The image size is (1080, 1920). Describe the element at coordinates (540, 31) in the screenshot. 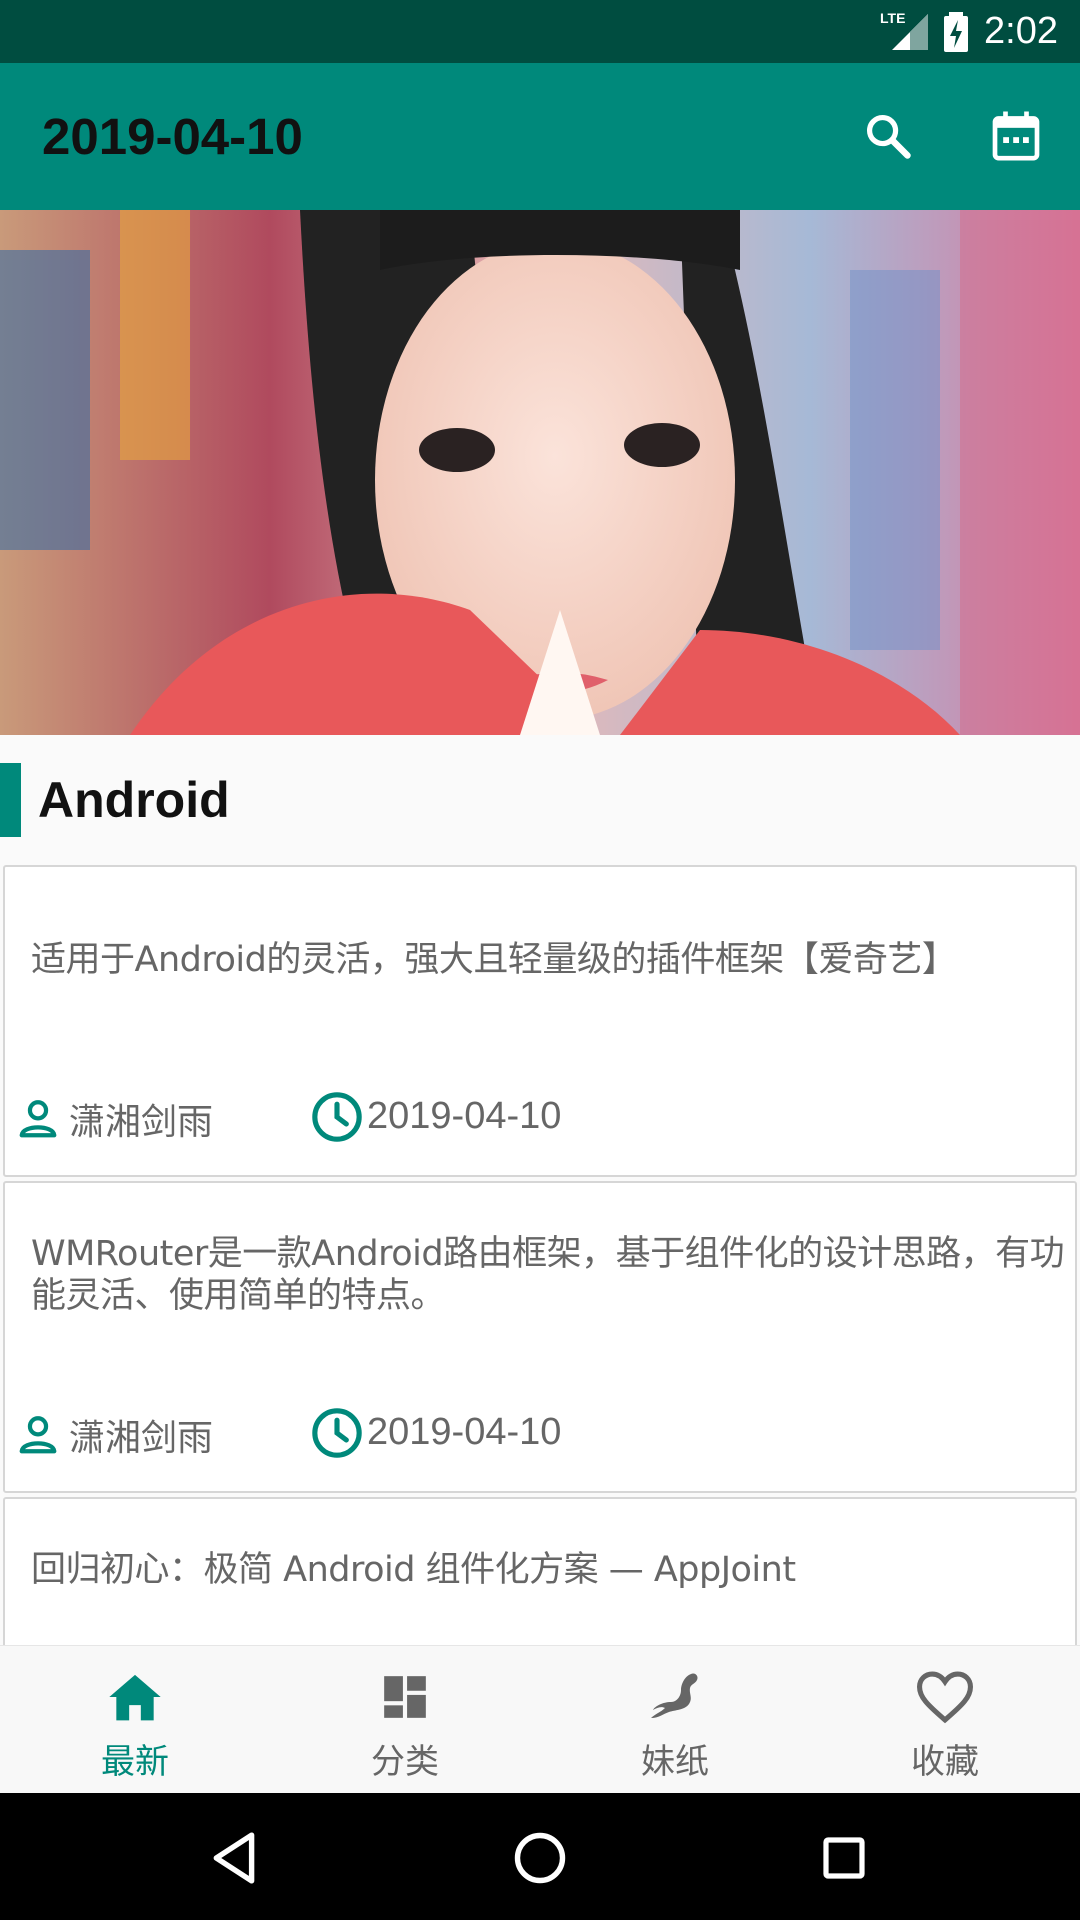

I see `status-bar: LTE 2:02` at that location.